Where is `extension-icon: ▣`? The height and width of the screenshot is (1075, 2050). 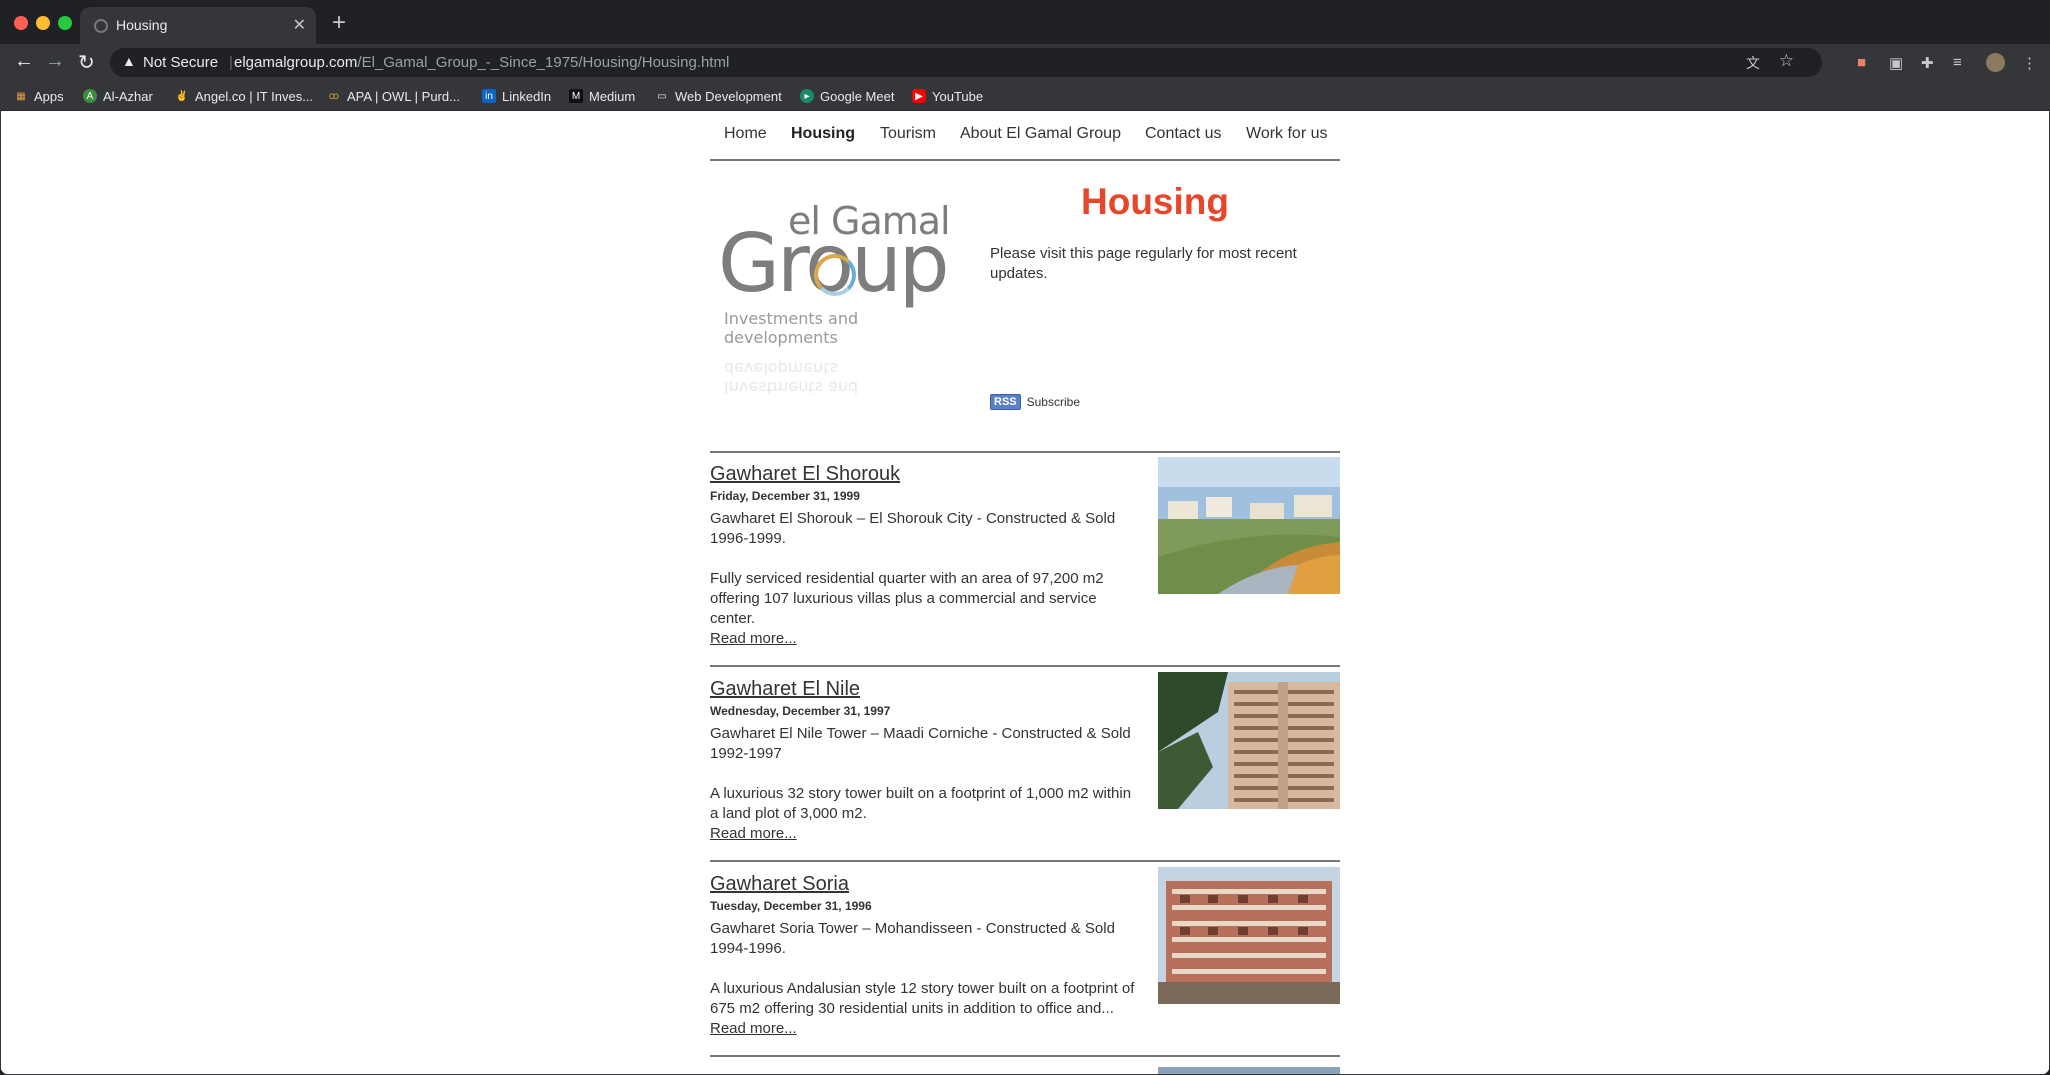 extension-icon: ▣ is located at coordinates (1896, 63).